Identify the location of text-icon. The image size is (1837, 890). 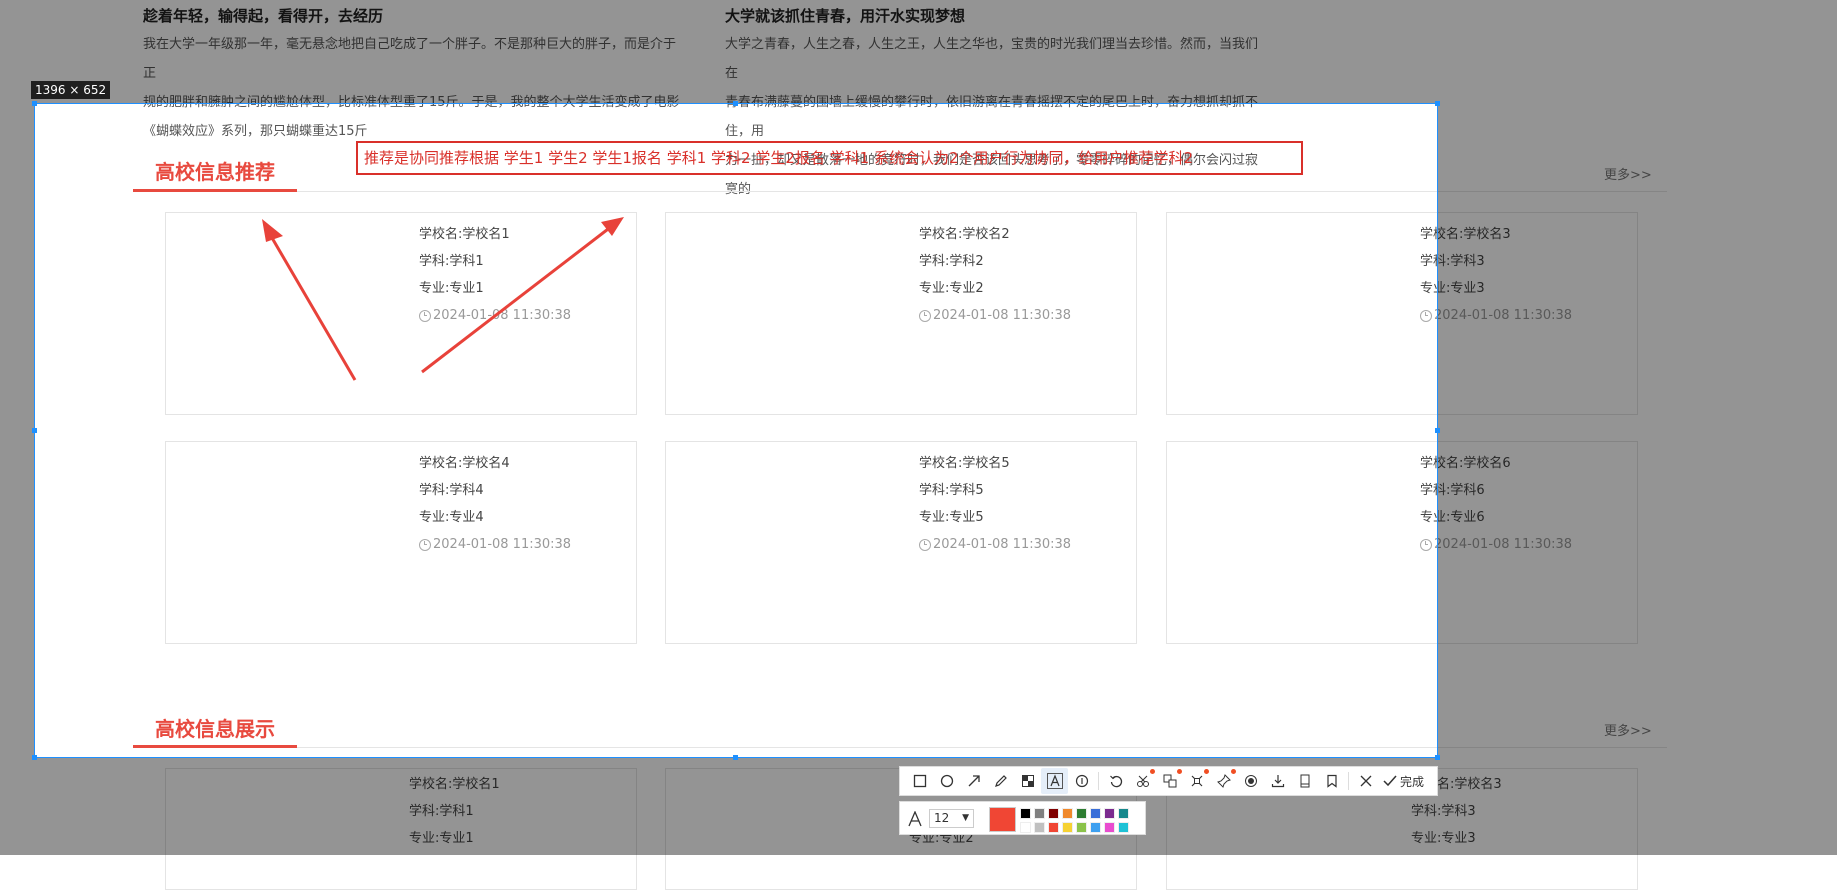
(1054, 781).